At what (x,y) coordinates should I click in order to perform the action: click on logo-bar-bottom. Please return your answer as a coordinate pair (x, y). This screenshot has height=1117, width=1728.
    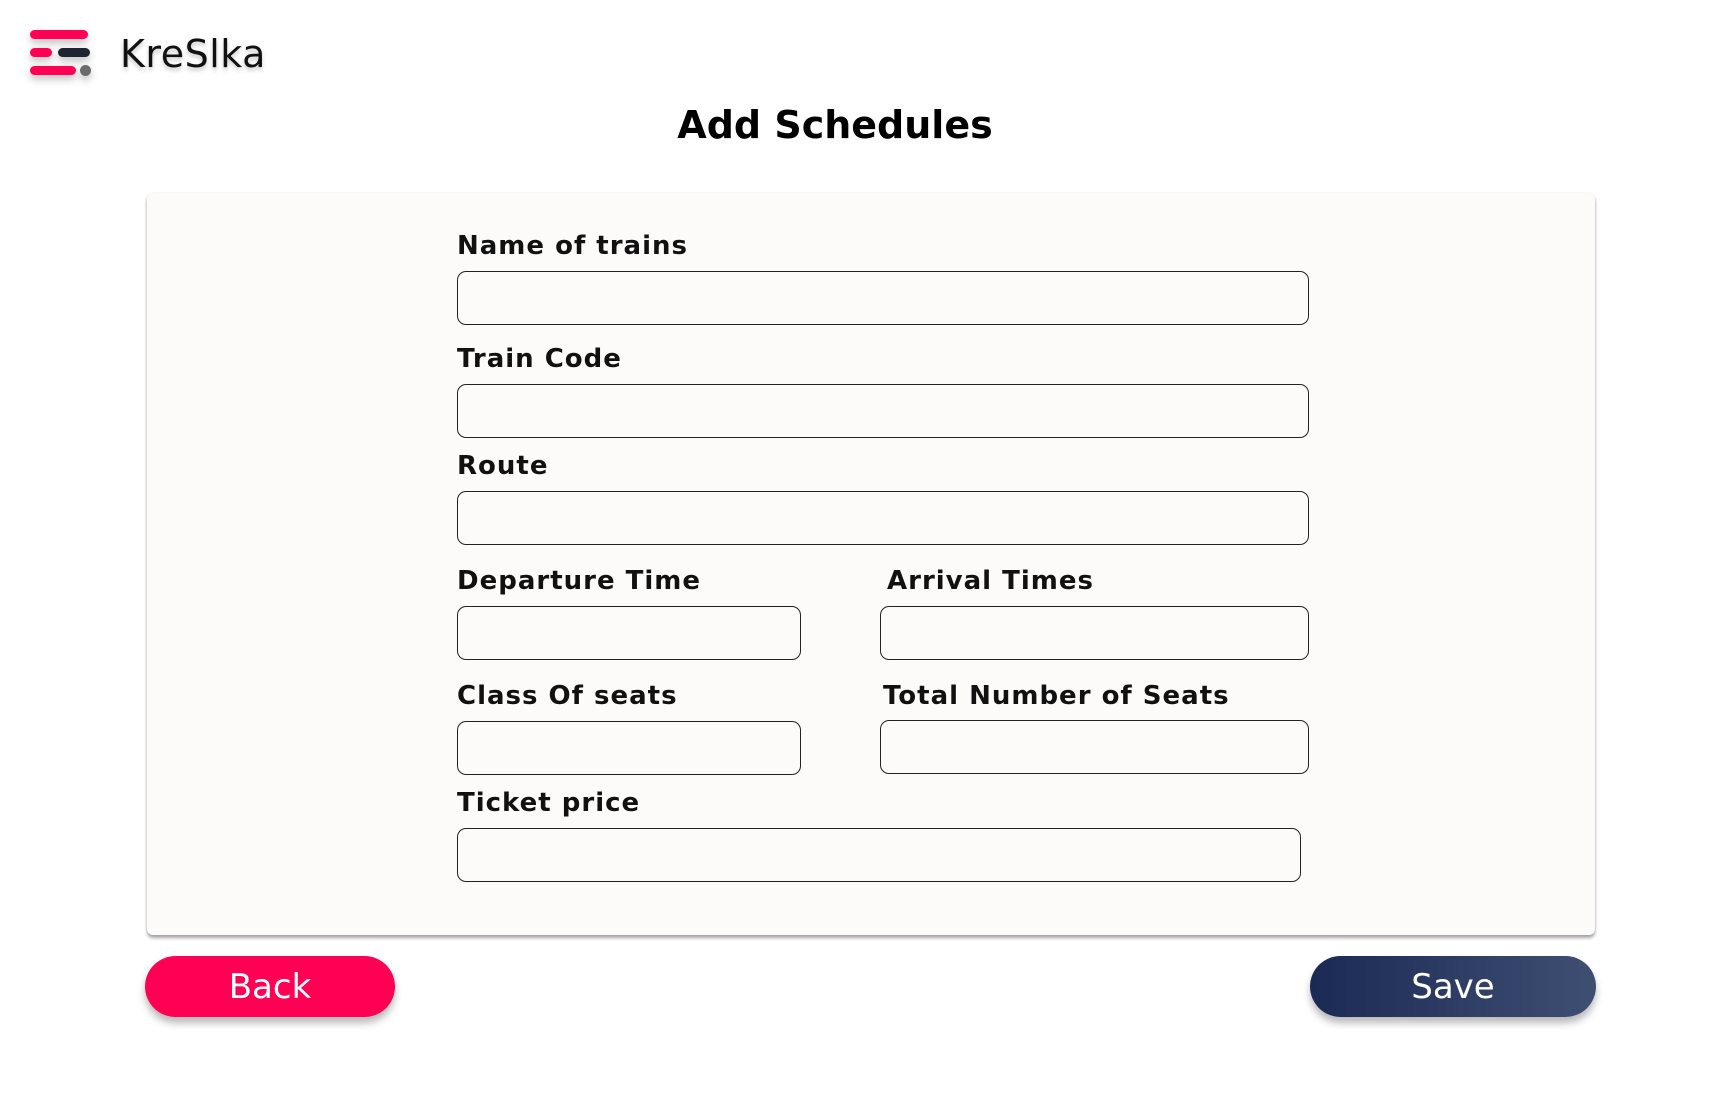
    Looking at the image, I should click on (53, 70).